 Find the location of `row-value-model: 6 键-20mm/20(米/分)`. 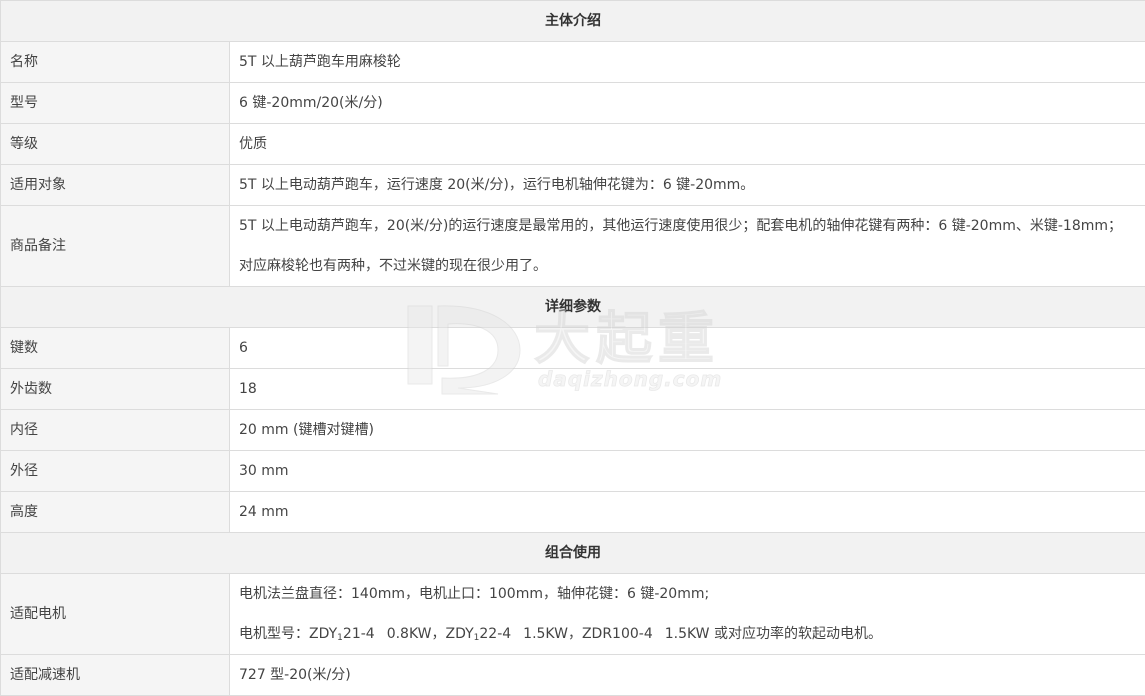

row-value-model: 6 键-20mm/20(米/分) is located at coordinates (687, 103).